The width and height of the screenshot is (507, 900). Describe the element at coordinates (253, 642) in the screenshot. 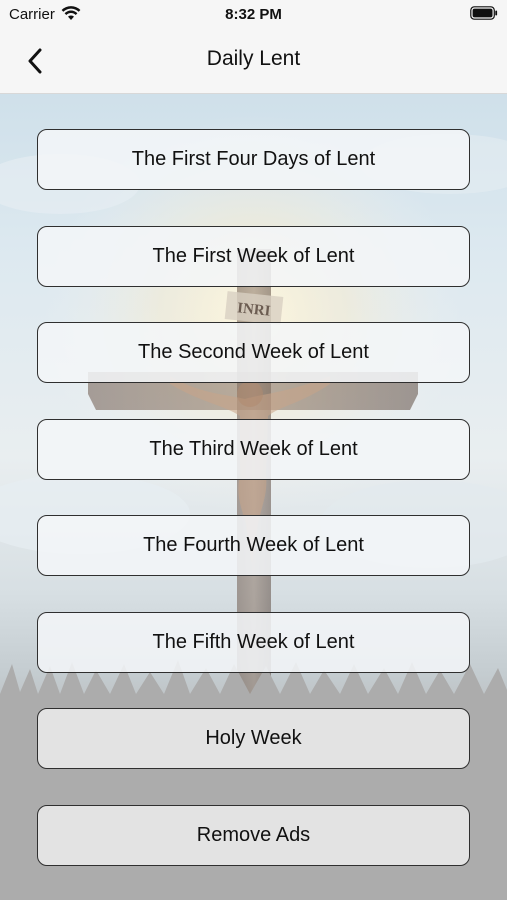

I see `menu-button-fifth-week: The Fifth Week of Lent` at that location.